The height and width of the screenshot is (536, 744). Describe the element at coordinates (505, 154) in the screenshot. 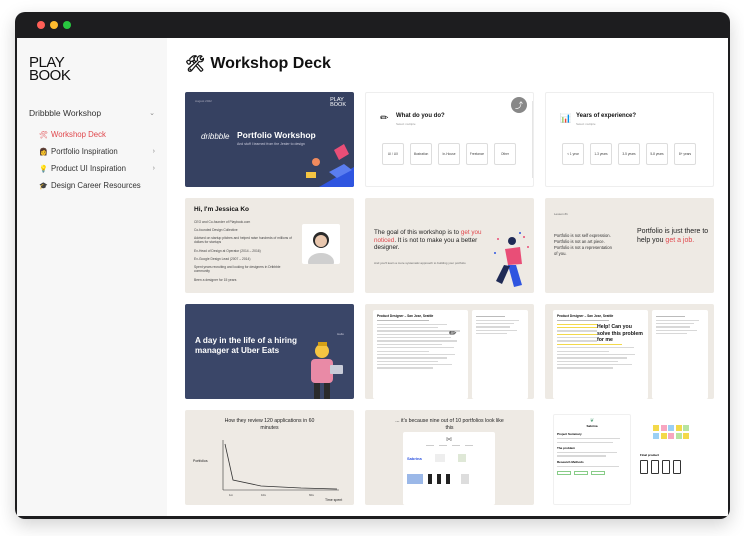

I see `option-other: Other` at that location.